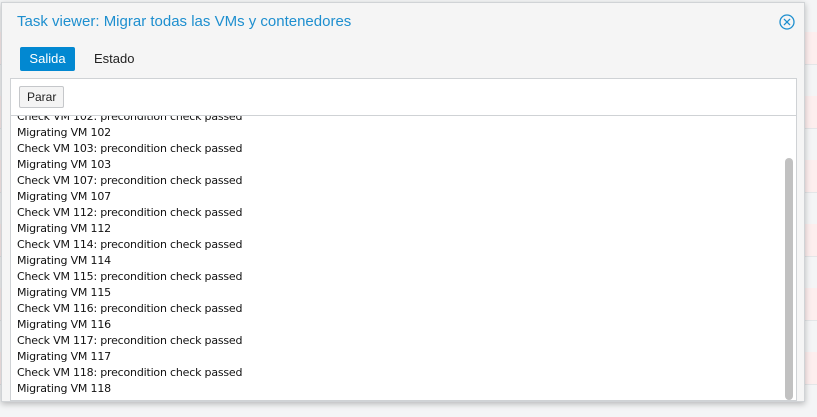  I want to click on log-line: Migrating VM 117, so click(64, 356).